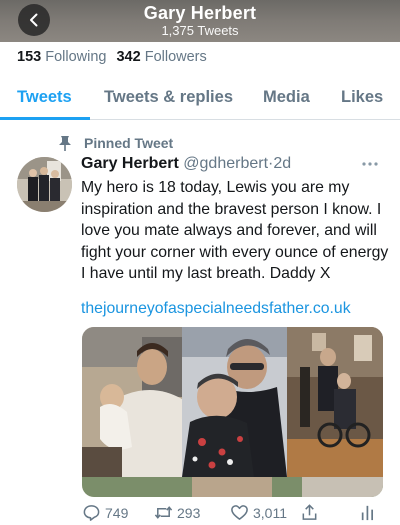 The image size is (400, 525). I want to click on tab-tweets-replies: Tweets & replies, so click(168, 97).